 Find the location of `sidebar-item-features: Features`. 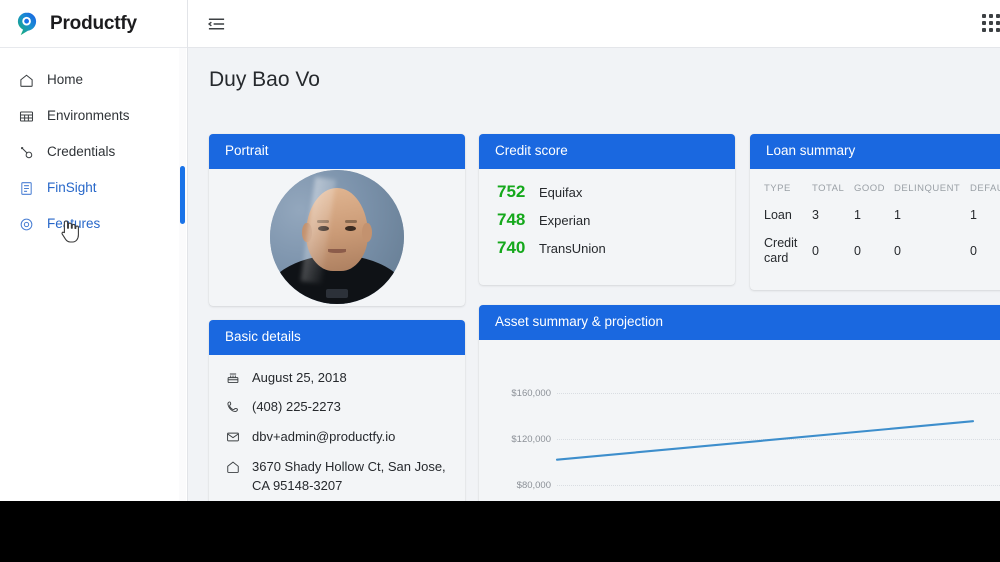

sidebar-item-features: Features is located at coordinates (93, 224).